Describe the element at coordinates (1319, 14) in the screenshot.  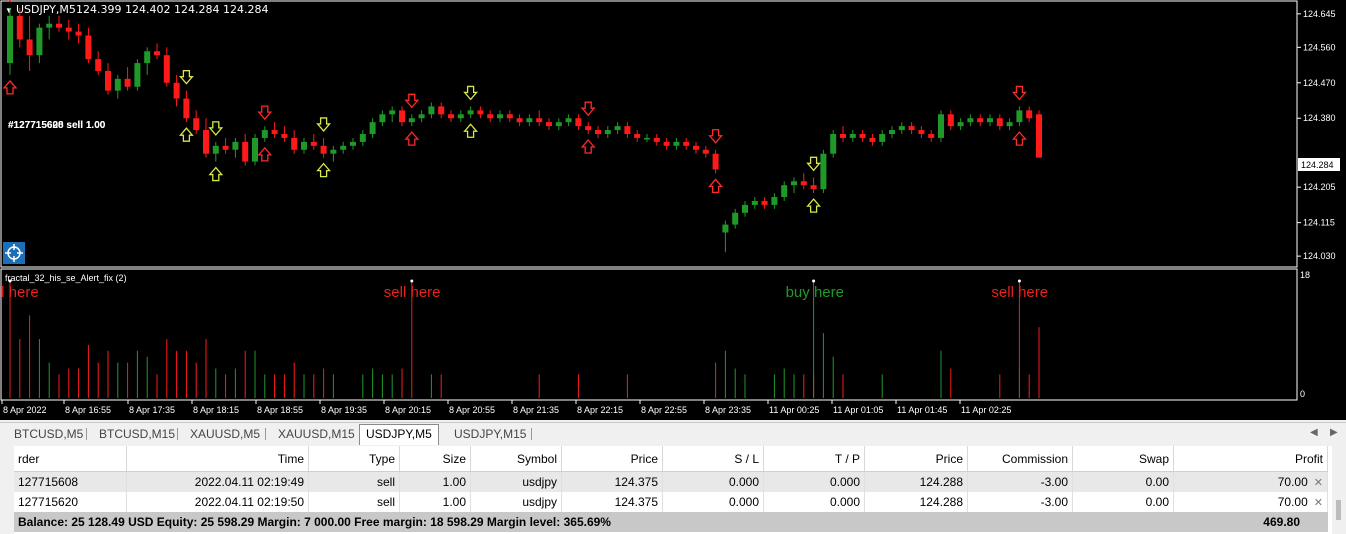
I see `price-tick-label: 124.645` at that location.